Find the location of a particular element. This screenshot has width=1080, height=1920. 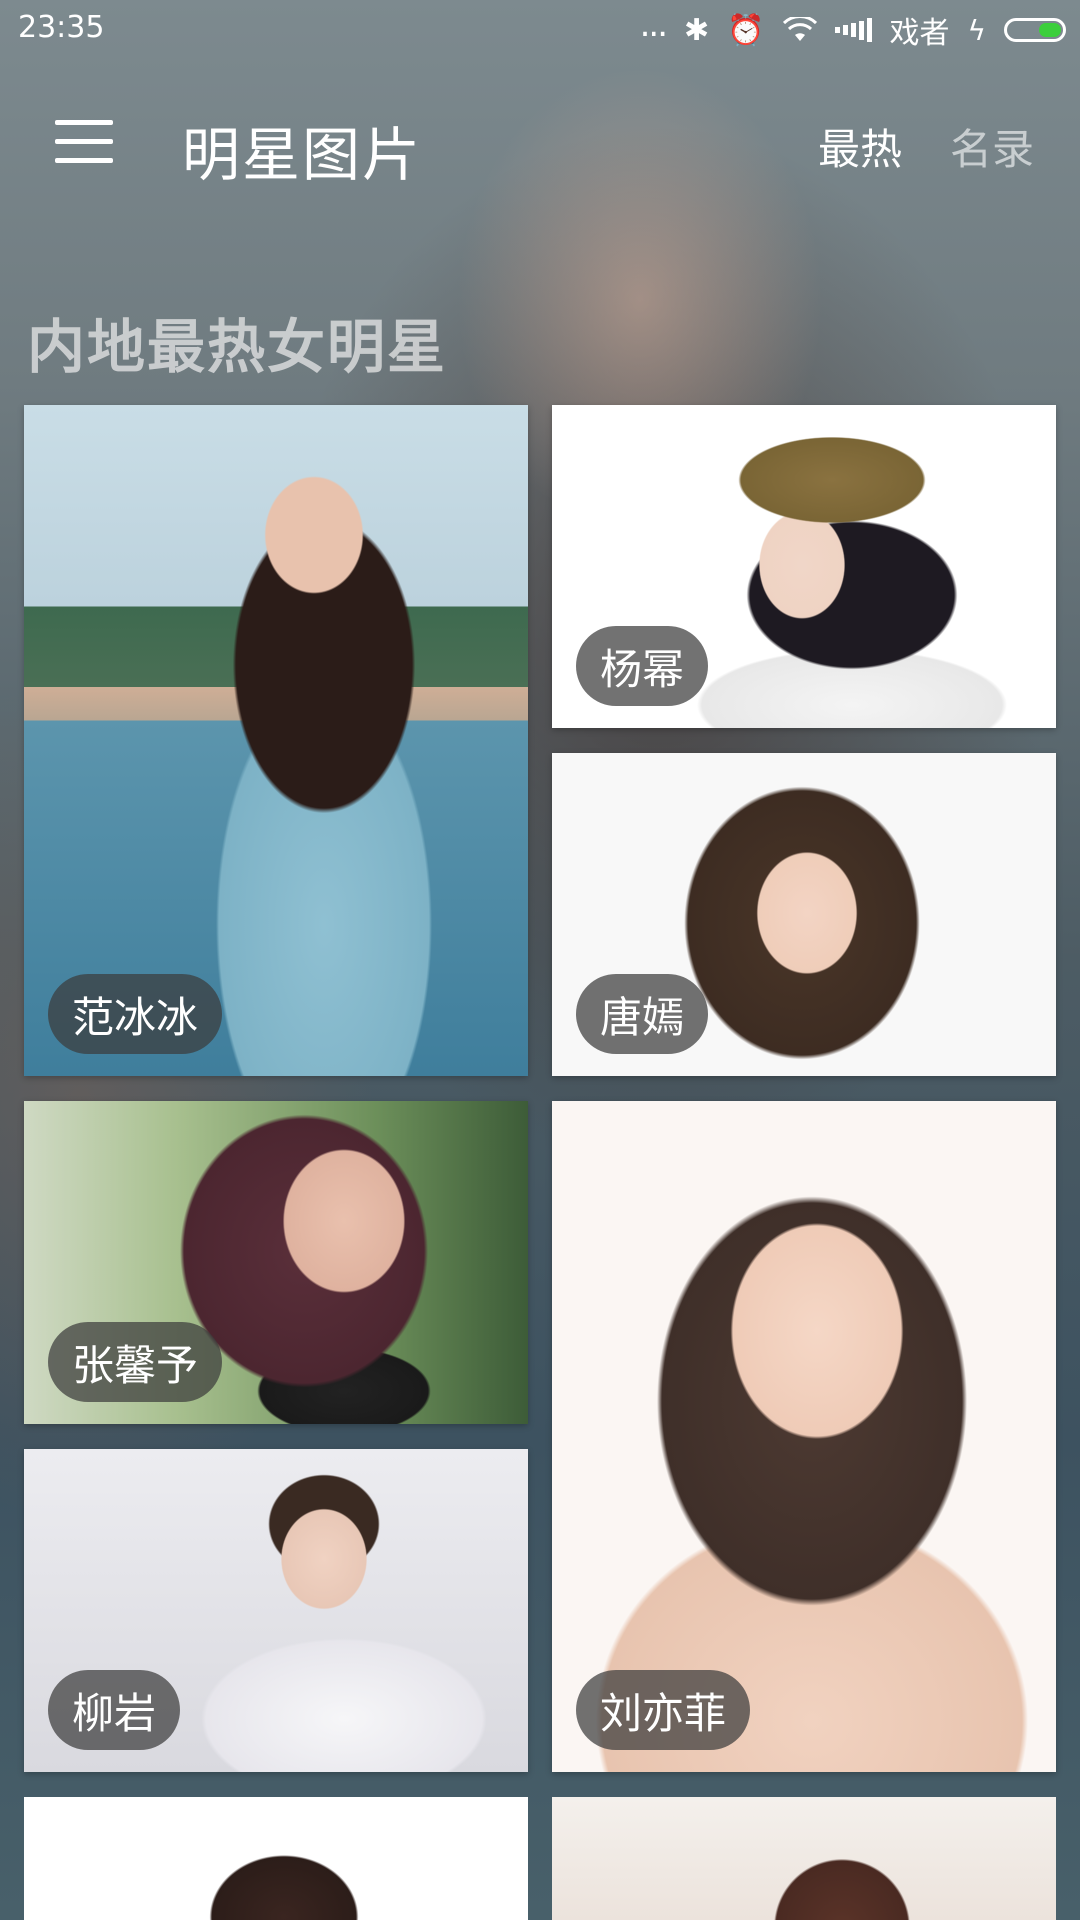

star-card-liu-yan: 柳岩 is located at coordinates (276, 1610).